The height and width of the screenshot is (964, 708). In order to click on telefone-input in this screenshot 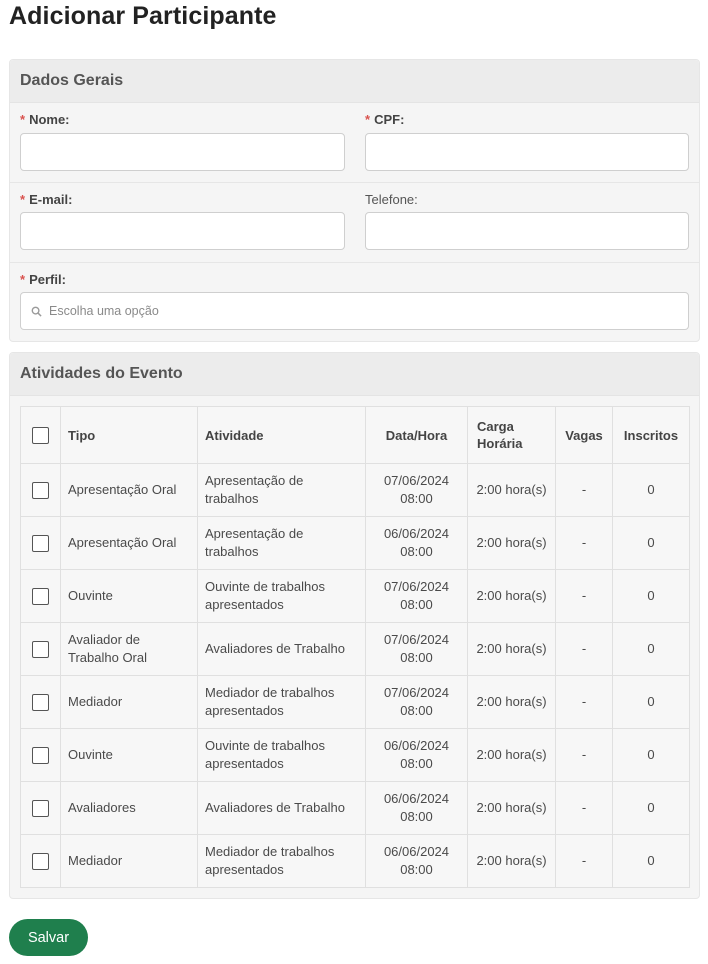, I will do `click(527, 231)`.